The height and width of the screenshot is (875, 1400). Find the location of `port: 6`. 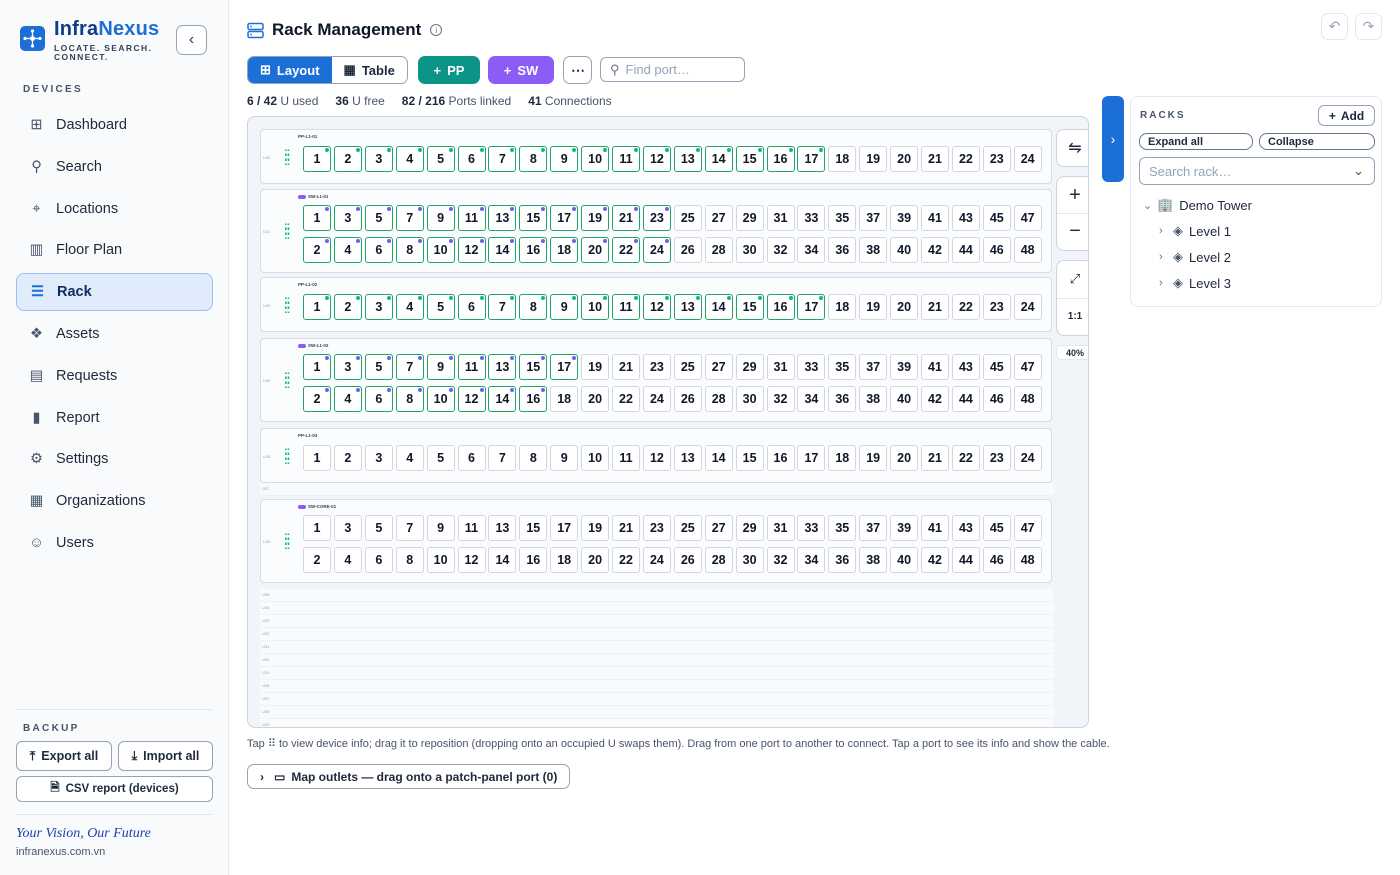

port: 6 is located at coordinates (378, 399).